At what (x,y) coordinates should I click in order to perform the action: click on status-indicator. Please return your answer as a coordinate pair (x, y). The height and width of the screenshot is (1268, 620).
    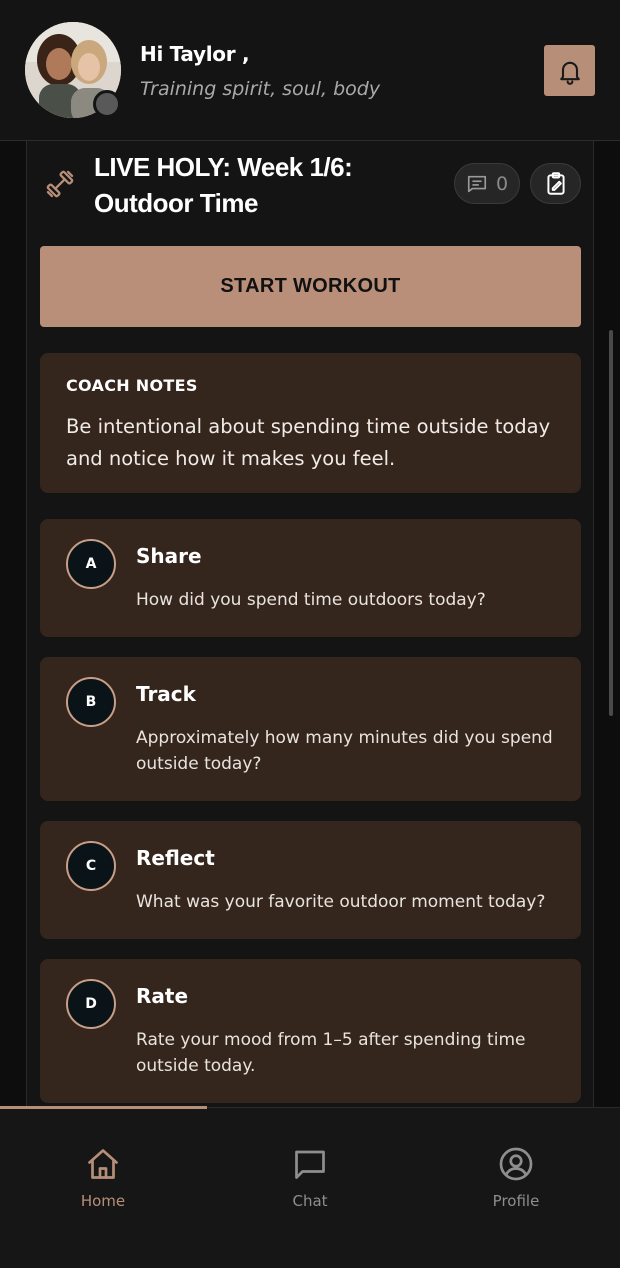
    Looking at the image, I should click on (107, 104).